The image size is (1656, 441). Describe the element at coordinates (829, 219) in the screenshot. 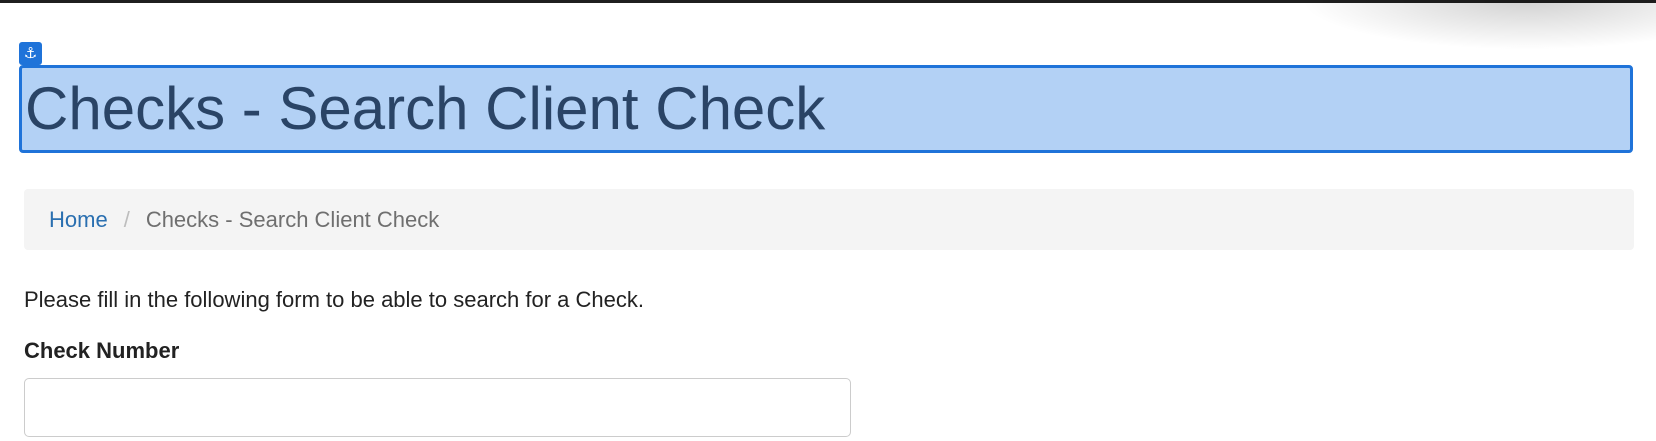

I see `breadcrumb: Home / Checks - Search Client Check` at that location.